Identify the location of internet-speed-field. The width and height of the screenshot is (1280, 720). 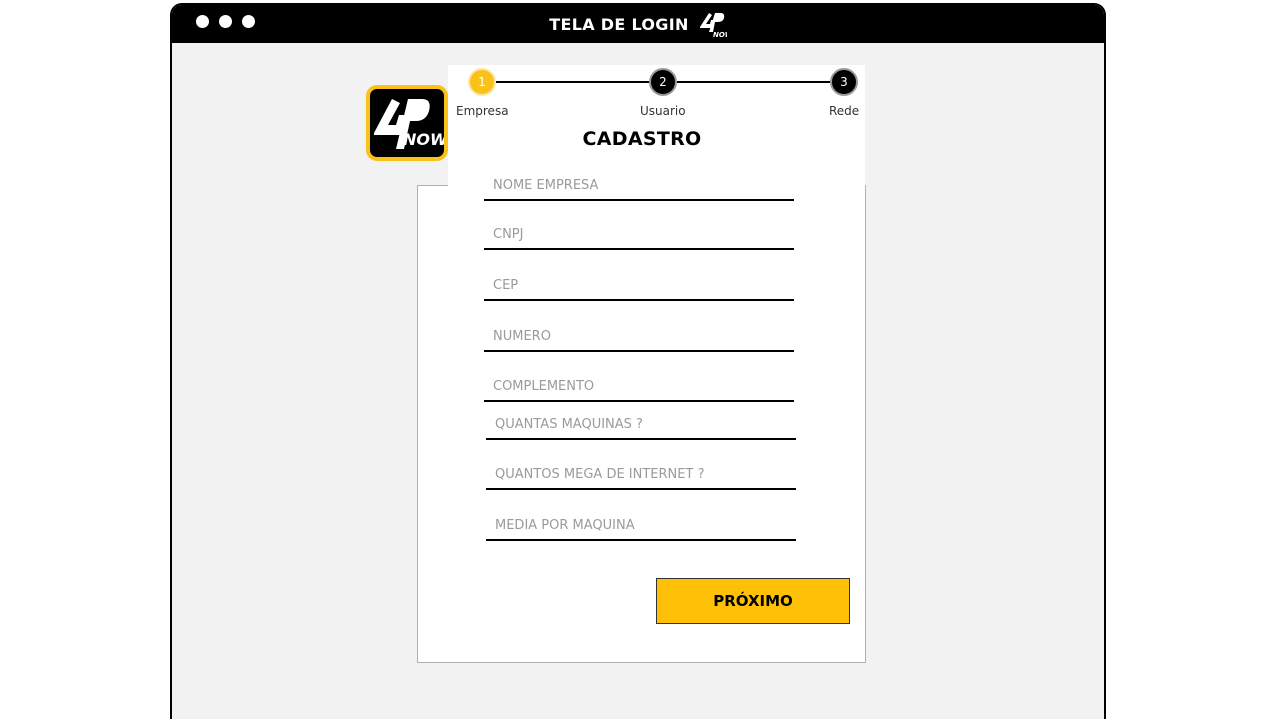
(641, 475).